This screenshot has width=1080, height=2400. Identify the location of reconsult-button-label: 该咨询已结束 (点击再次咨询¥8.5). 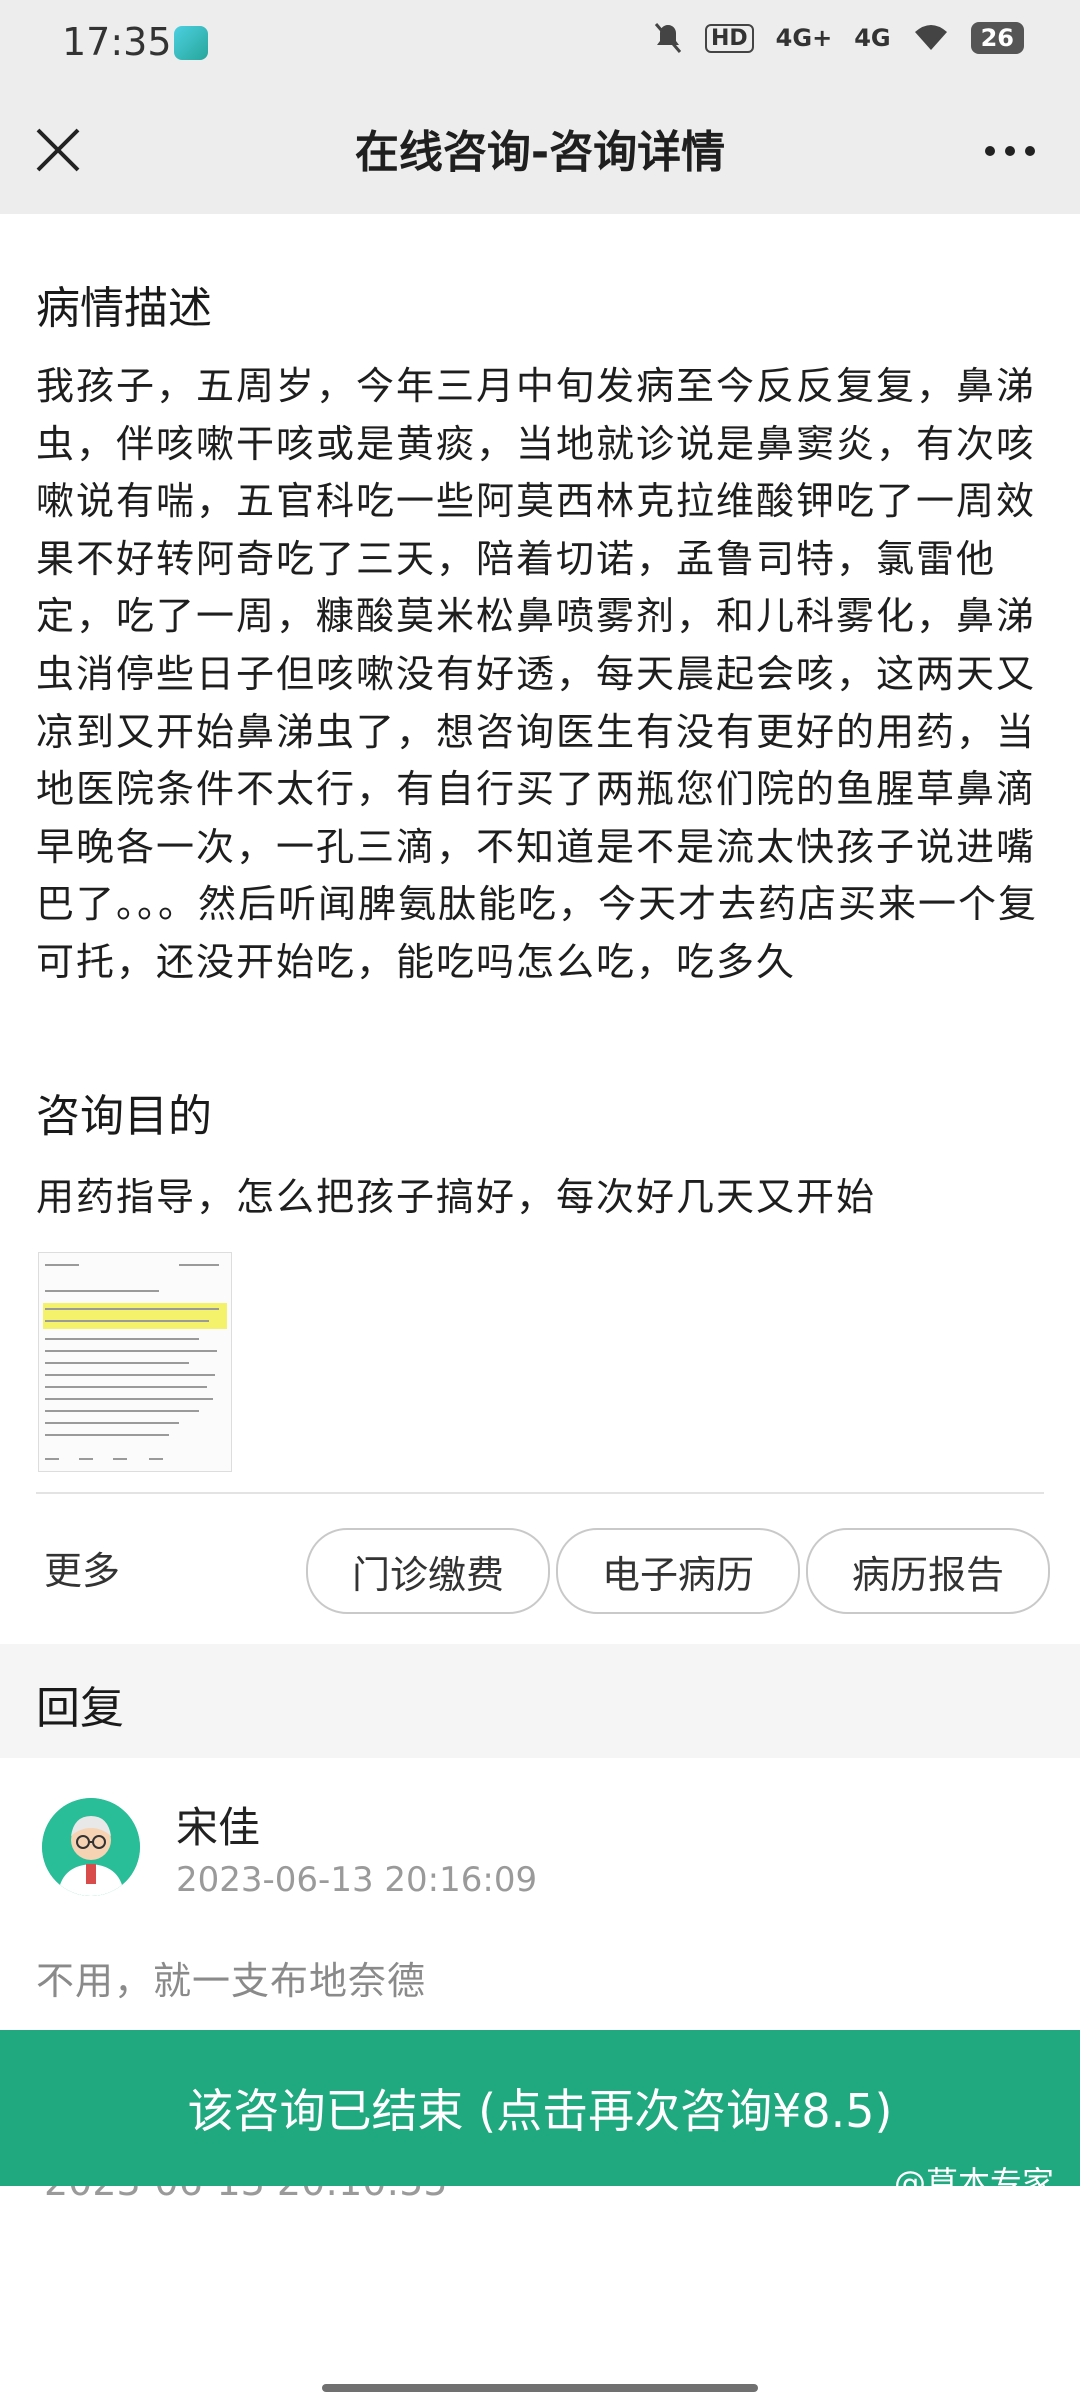
(540, 2111).